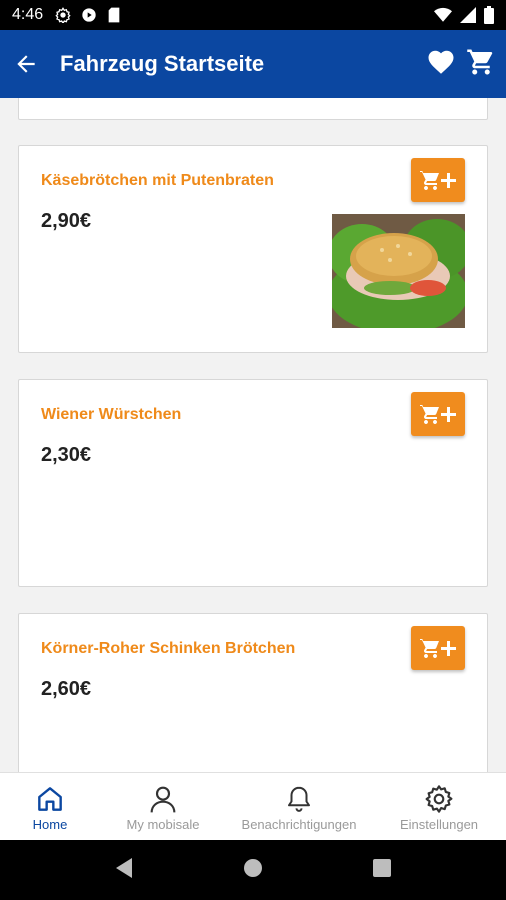  What do you see at coordinates (163, 824) in the screenshot?
I see `nav-label: My mobisale` at bounding box center [163, 824].